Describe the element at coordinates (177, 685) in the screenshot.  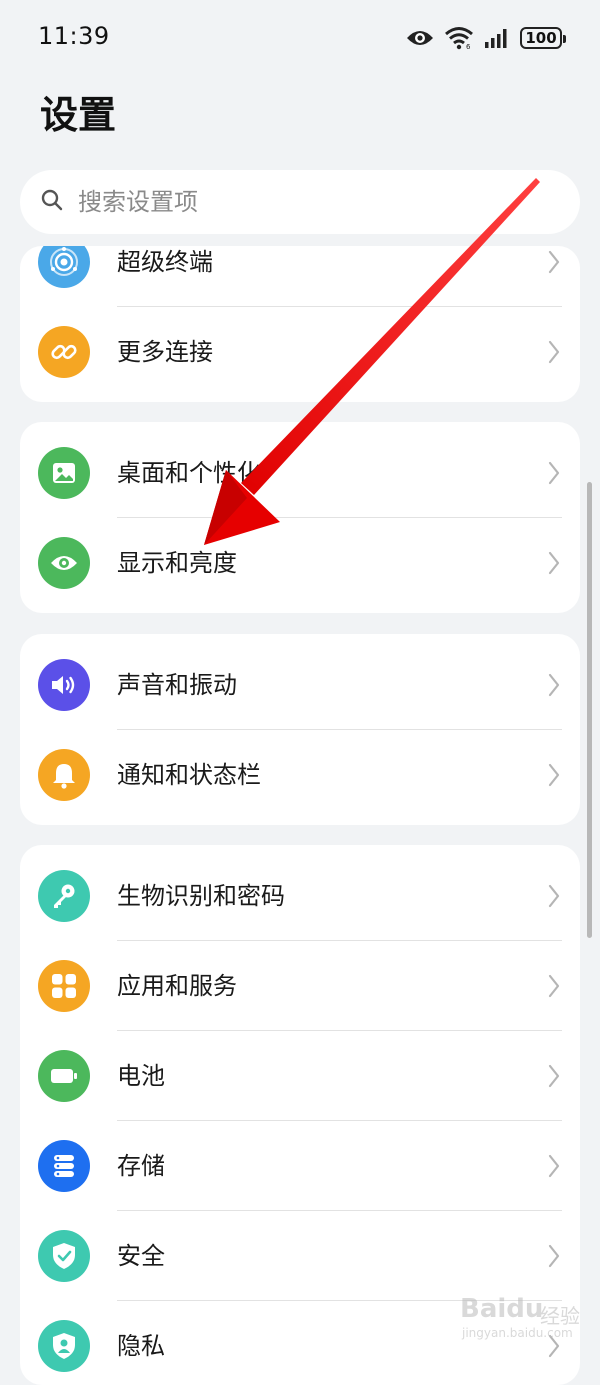
I see `settings-item-label: 声音和振动` at that location.